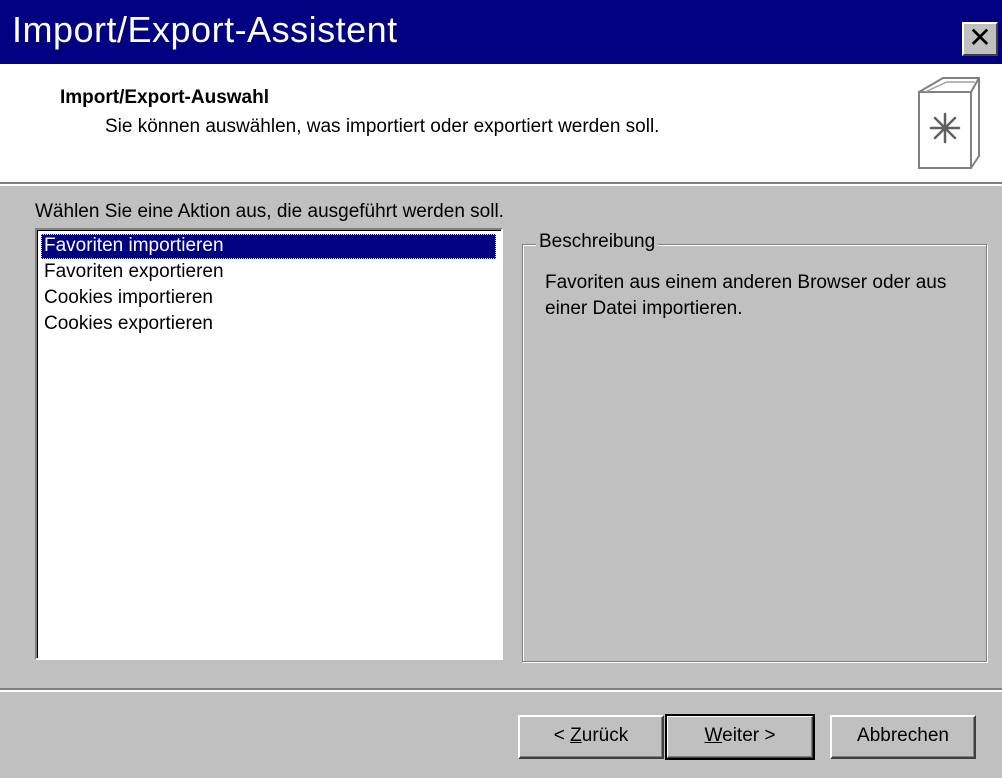  I want to click on close-icon: ✕, so click(980, 37).